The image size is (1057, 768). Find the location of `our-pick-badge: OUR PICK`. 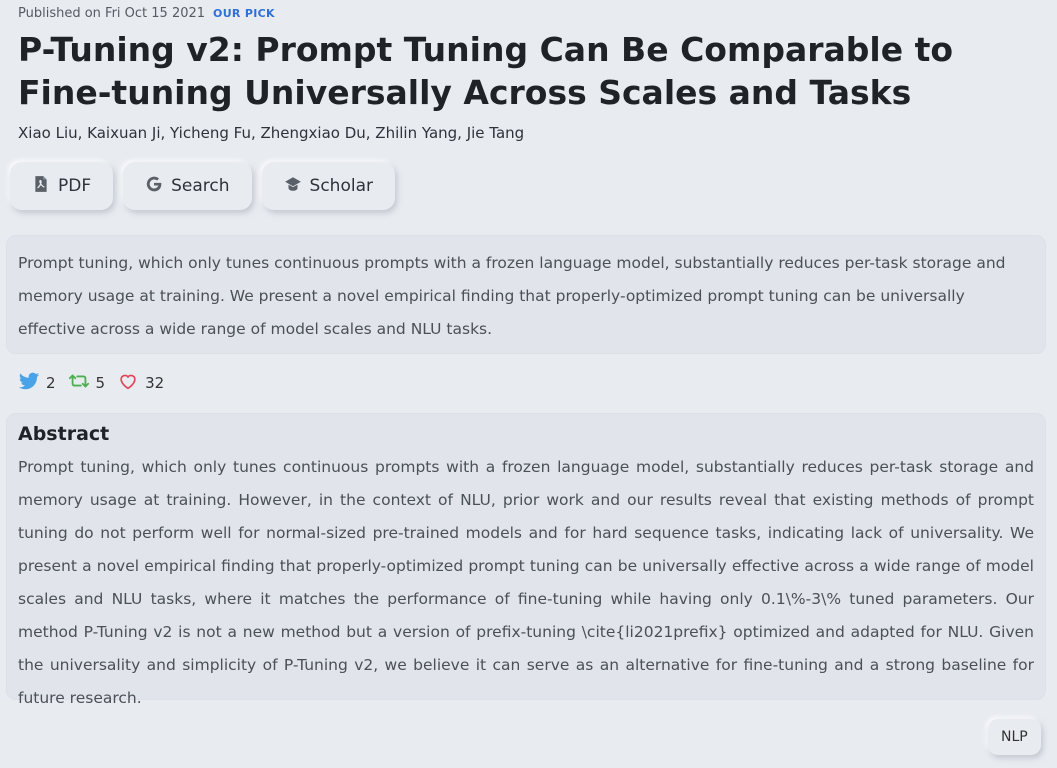

our-pick-badge: OUR PICK is located at coordinates (244, 13).